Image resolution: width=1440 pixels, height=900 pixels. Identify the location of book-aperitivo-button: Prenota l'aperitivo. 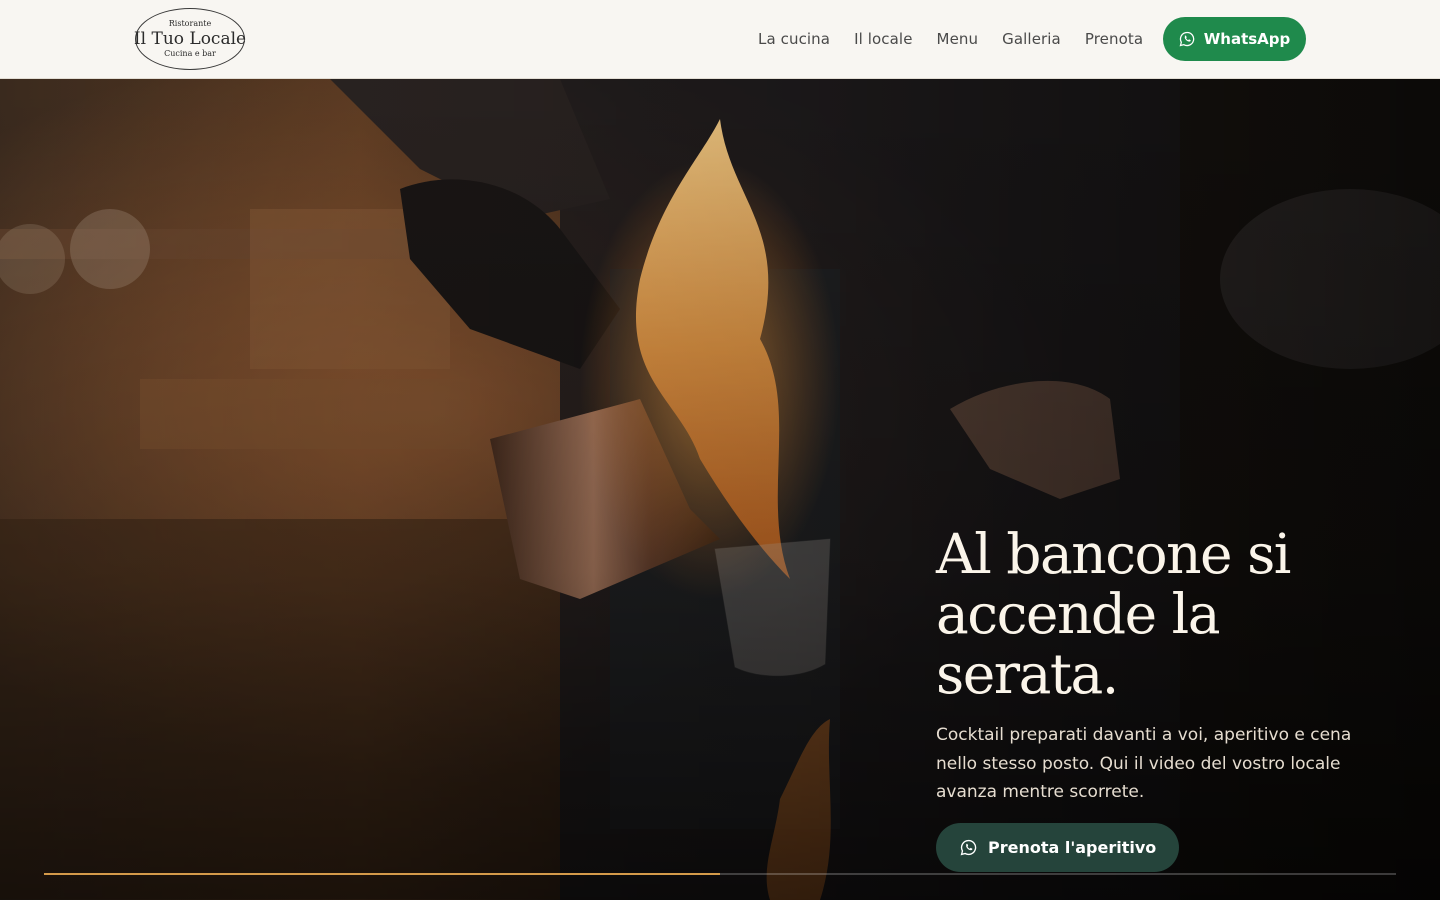
(1058, 847).